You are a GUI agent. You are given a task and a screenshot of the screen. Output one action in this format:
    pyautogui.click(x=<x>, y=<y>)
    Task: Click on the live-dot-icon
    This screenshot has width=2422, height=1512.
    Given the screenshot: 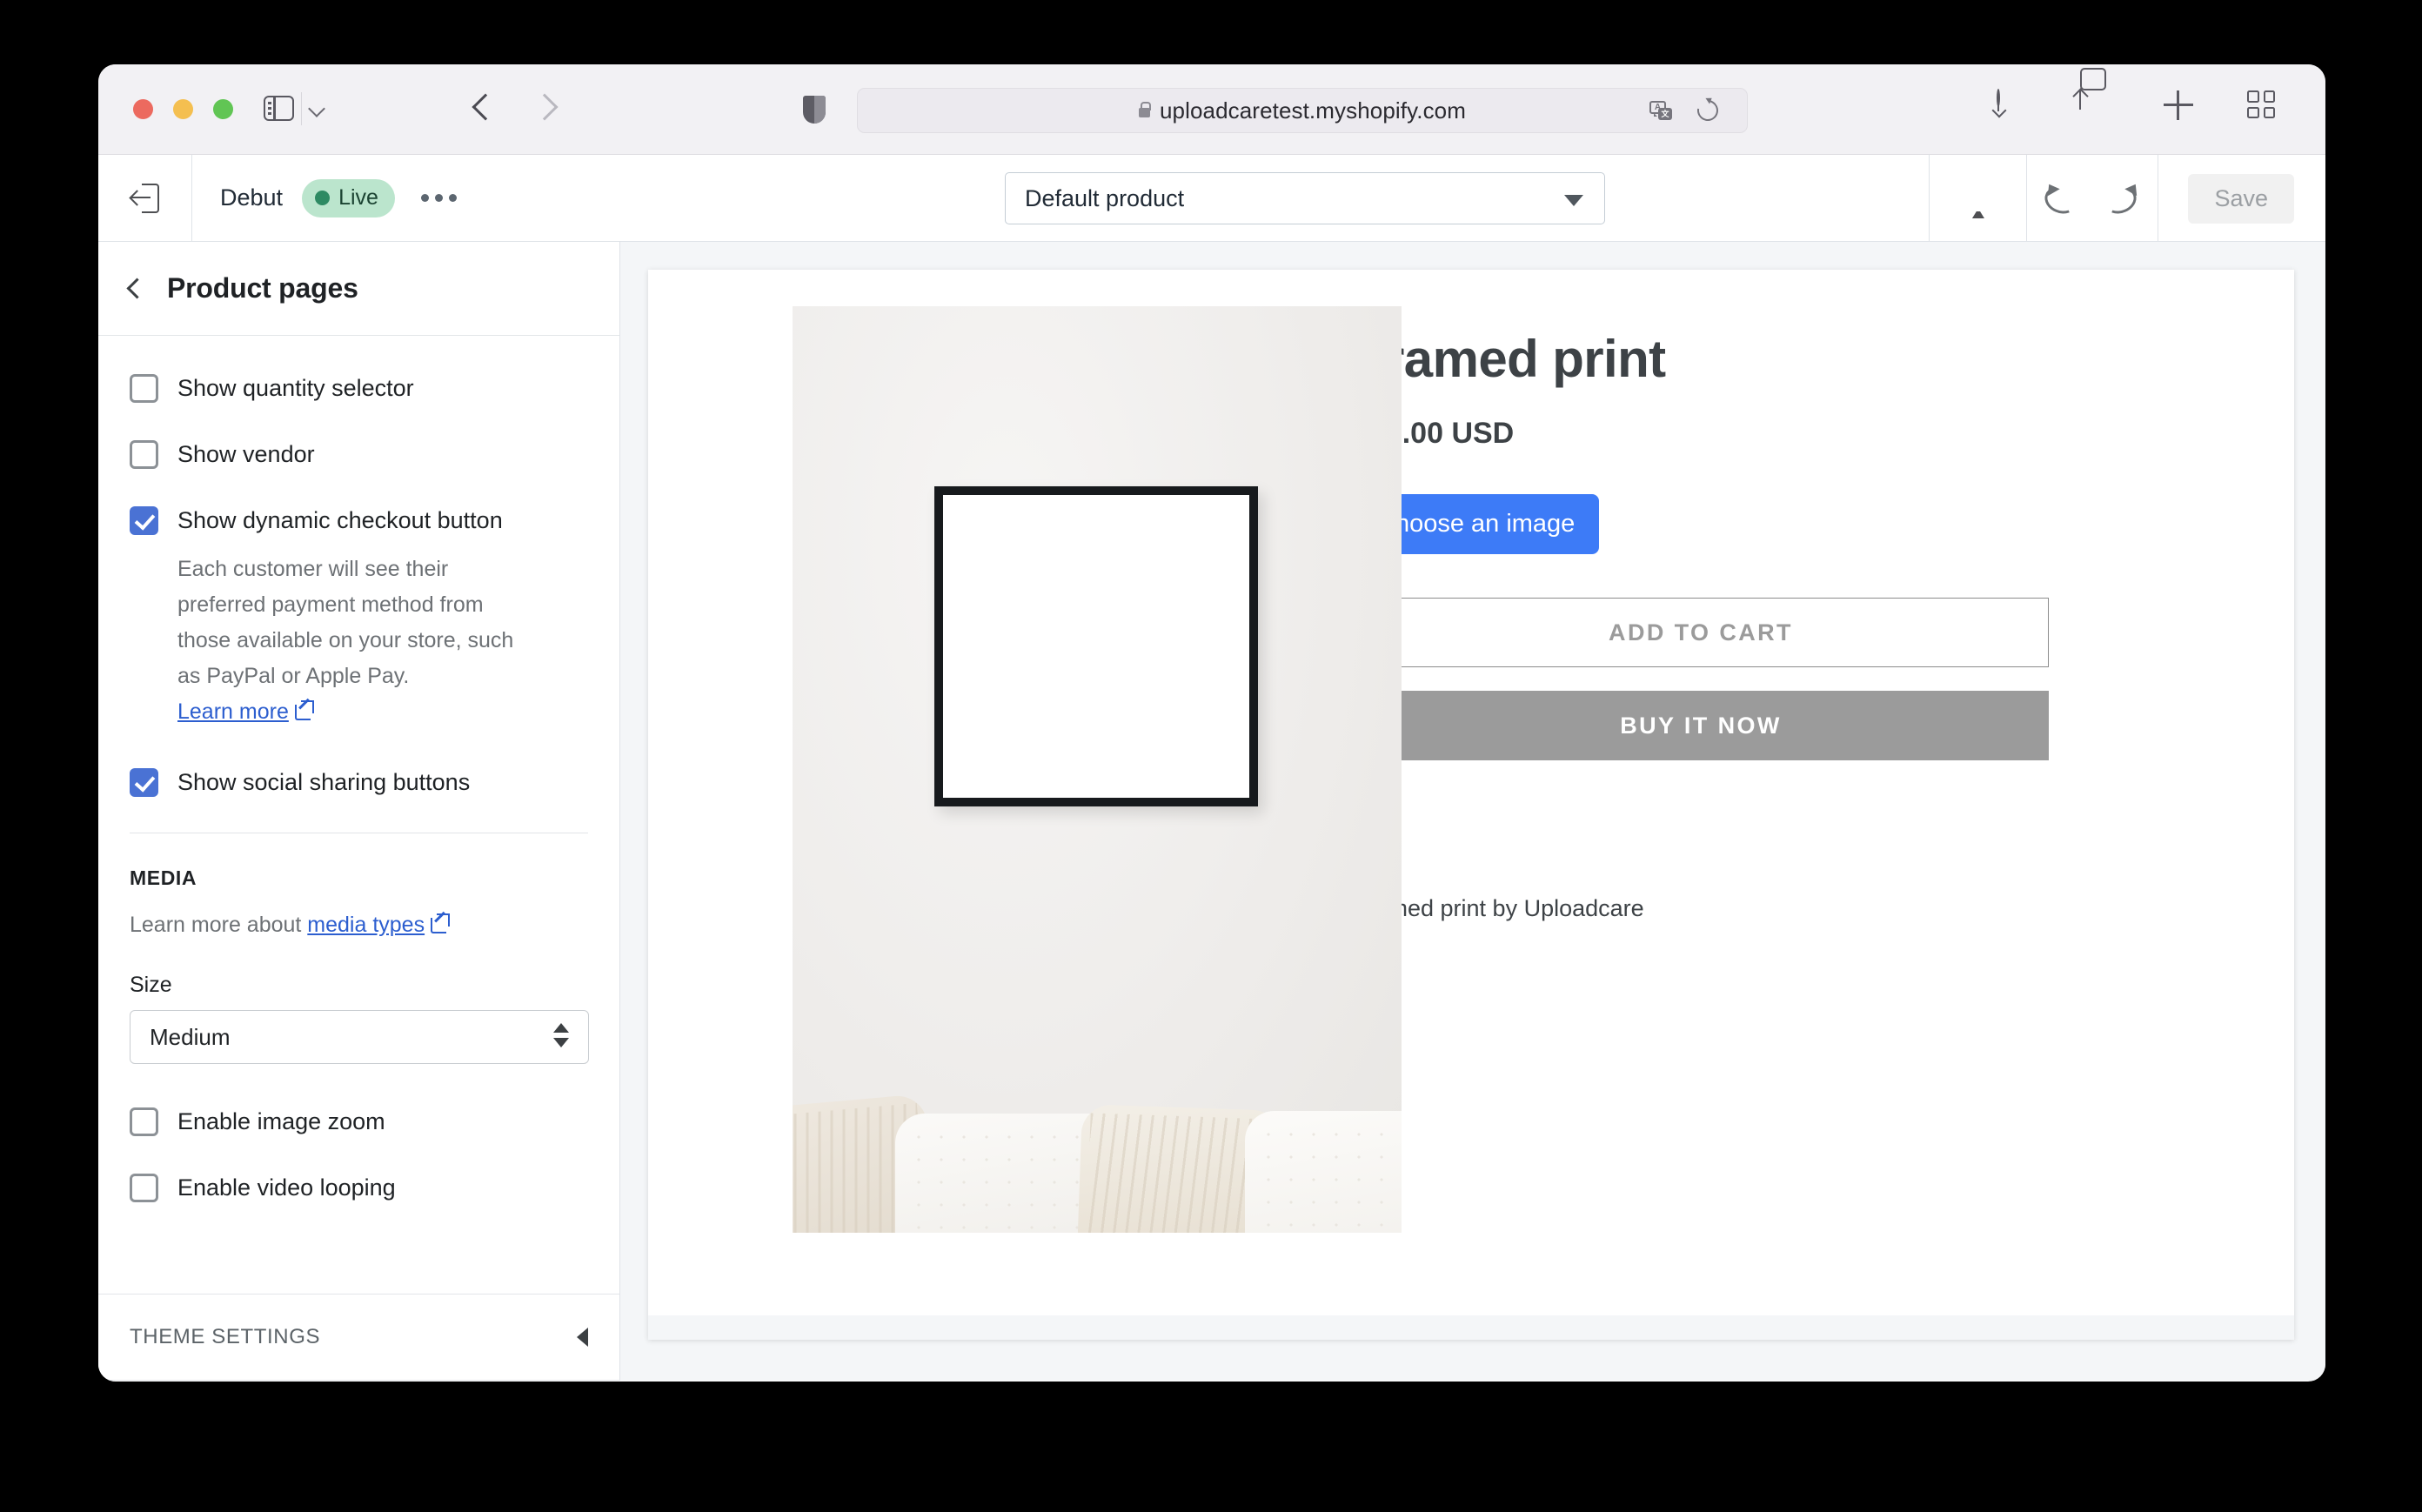 What is the action you would take?
    pyautogui.click(x=323, y=198)
    